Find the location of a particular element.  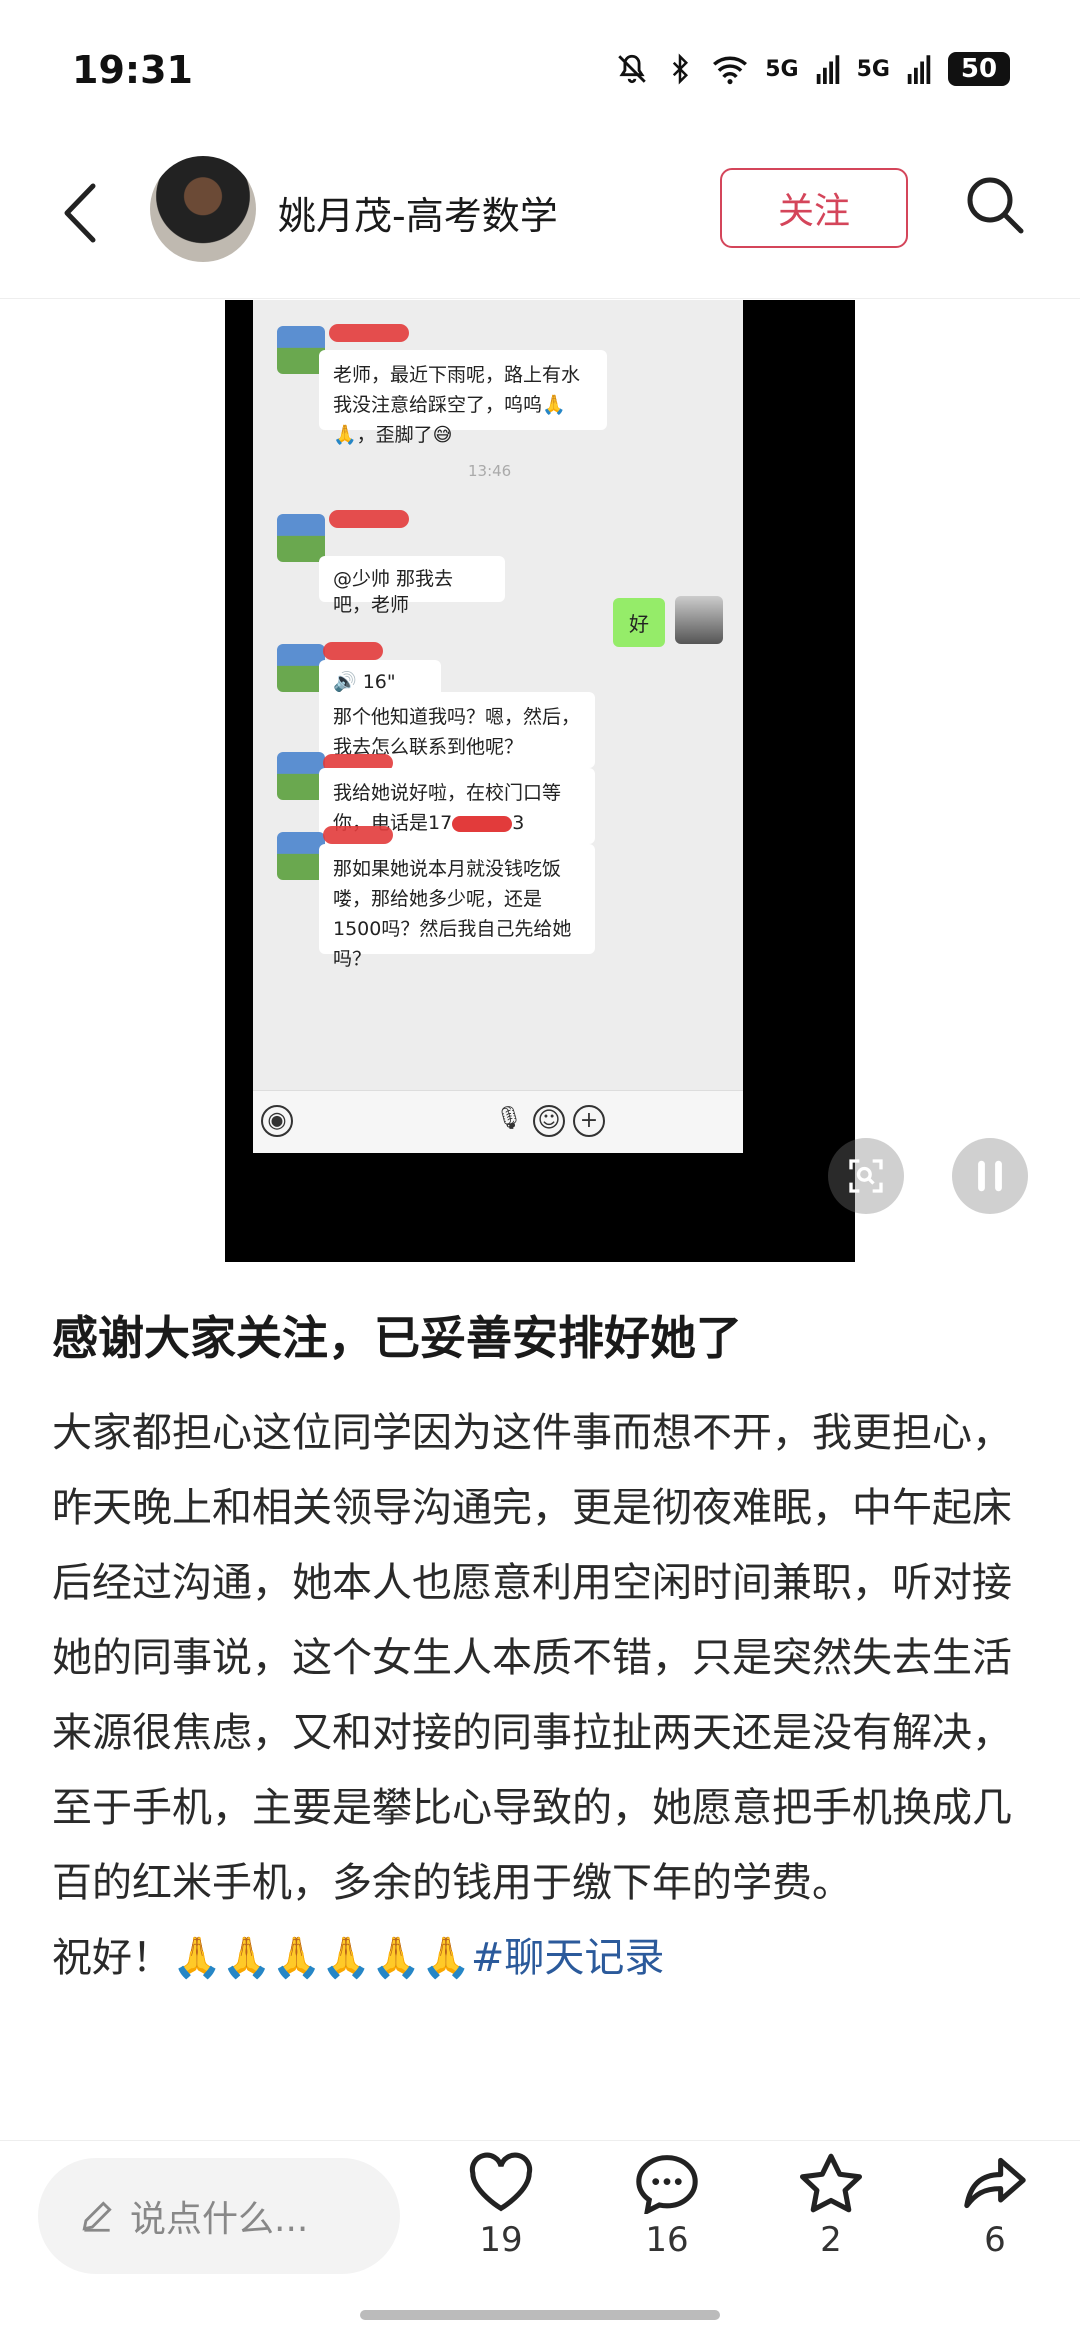

like-button: 19 is located at coordinates (501, 2206).